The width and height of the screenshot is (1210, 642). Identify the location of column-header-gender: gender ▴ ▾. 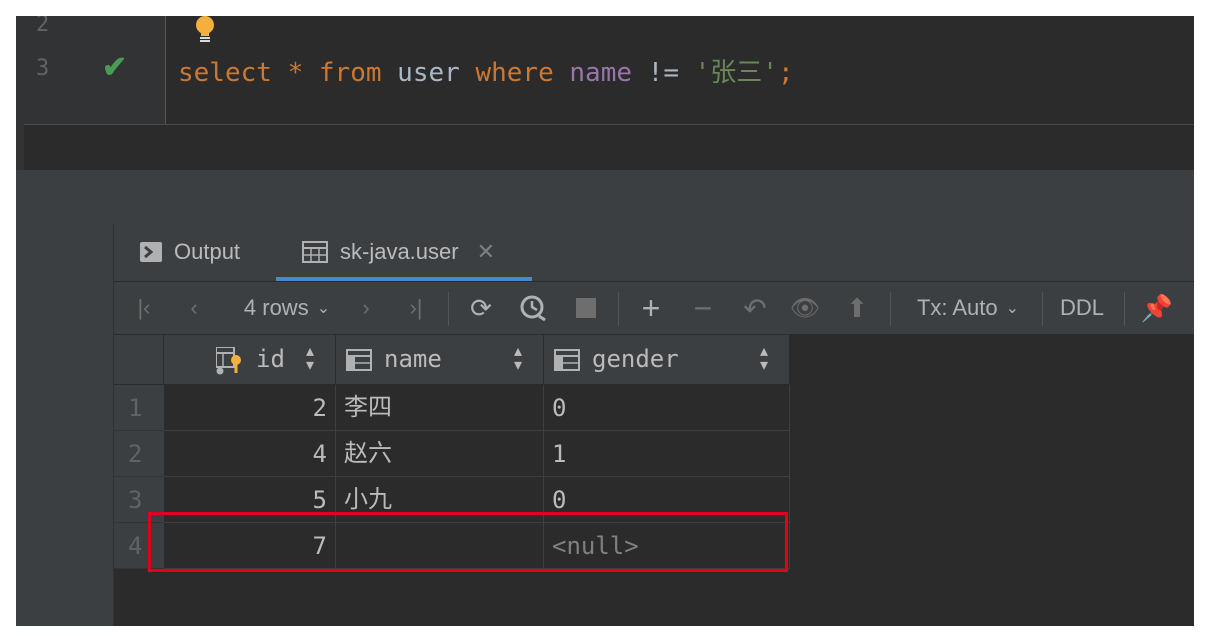
(667, 360).